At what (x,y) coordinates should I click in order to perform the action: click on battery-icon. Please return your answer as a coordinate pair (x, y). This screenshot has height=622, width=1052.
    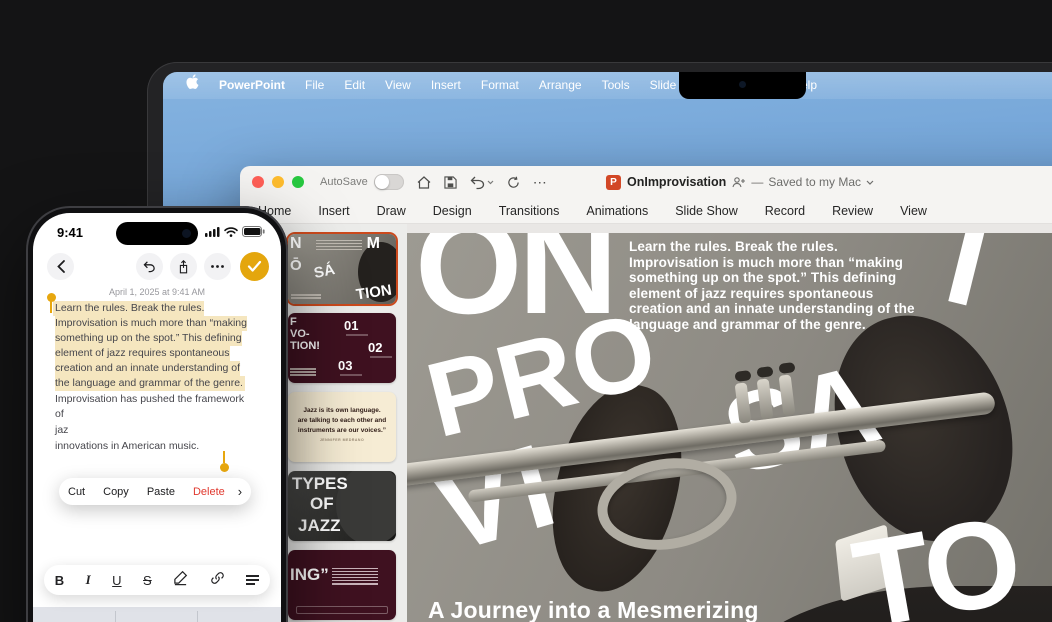
    Looking at the image, I should click on (253, 231).